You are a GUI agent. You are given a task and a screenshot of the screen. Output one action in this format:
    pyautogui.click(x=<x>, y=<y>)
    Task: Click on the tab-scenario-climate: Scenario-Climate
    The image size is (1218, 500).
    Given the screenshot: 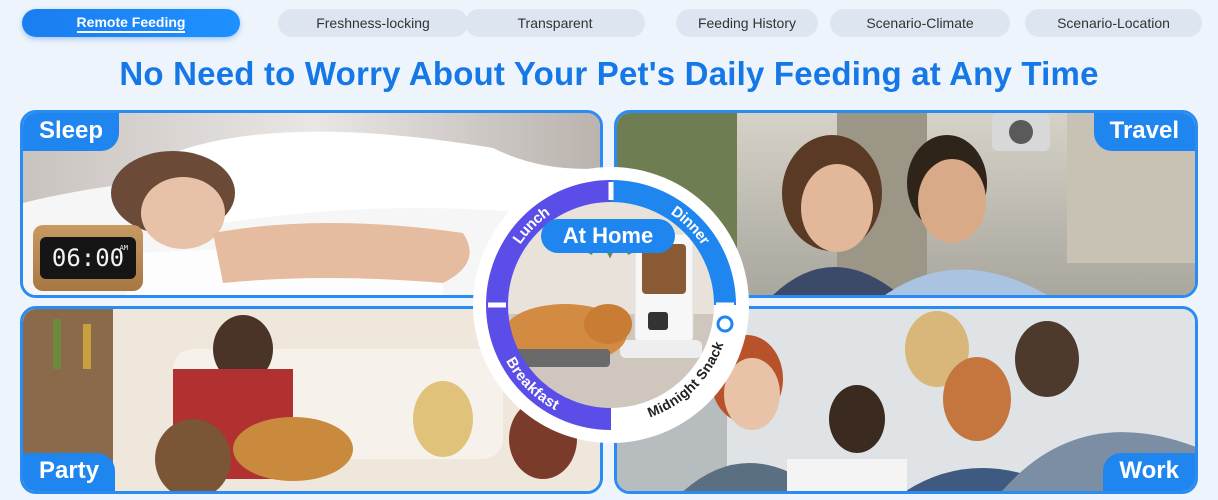 What is the action you would take?
    pyautogui.click(x=920, y=23)
    